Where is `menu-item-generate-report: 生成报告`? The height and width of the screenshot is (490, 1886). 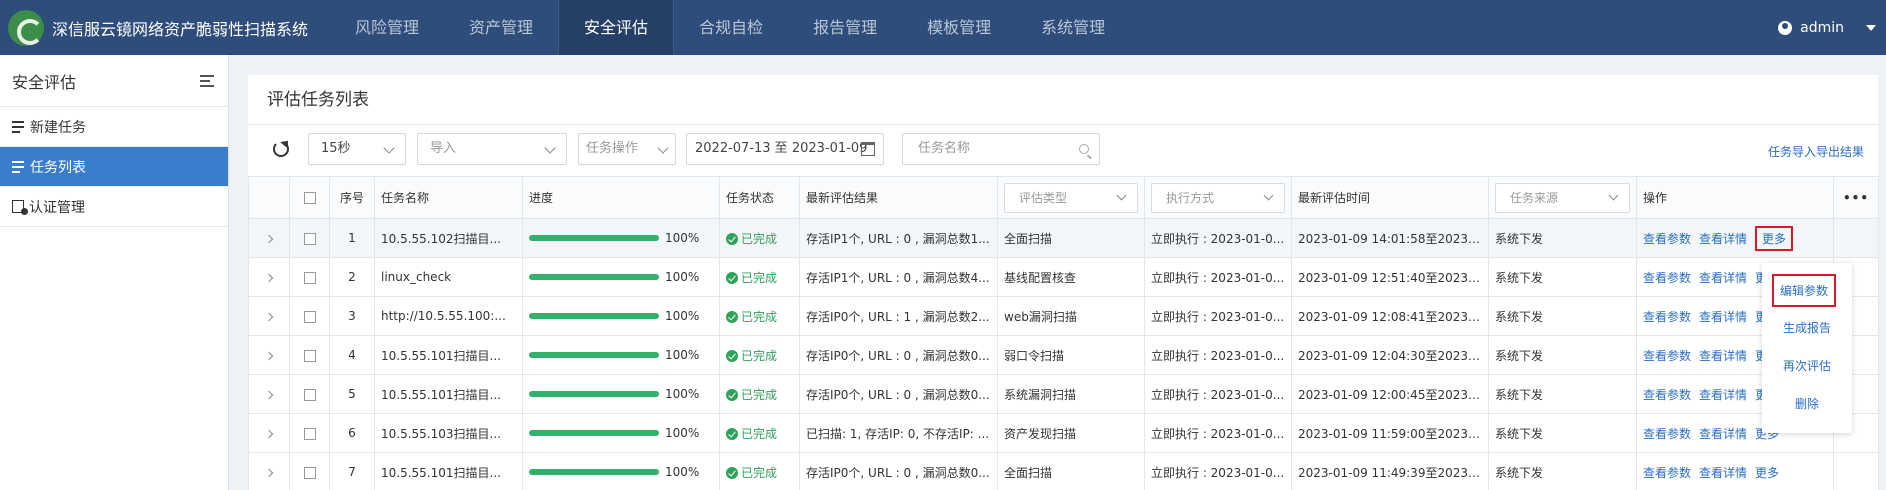 menu-item-generate-report: 生成报告 is located at coordinates (1807, 327).